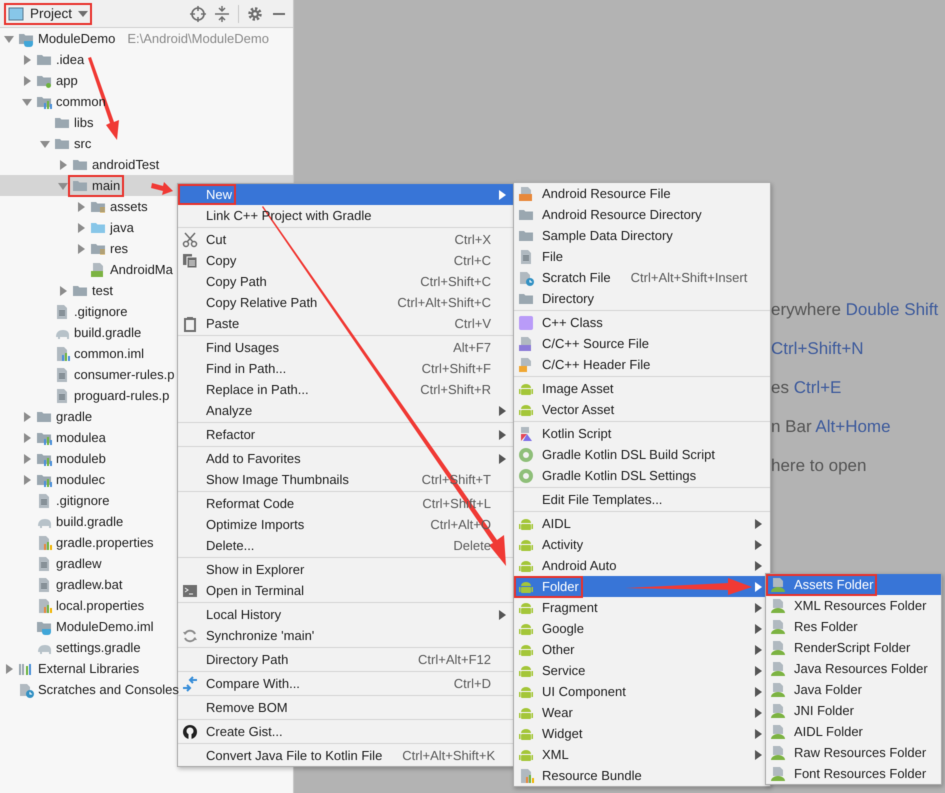 The height and width of the screenshot is (793, 945). I want to click on tree-item: .idea, so click(146, 59).